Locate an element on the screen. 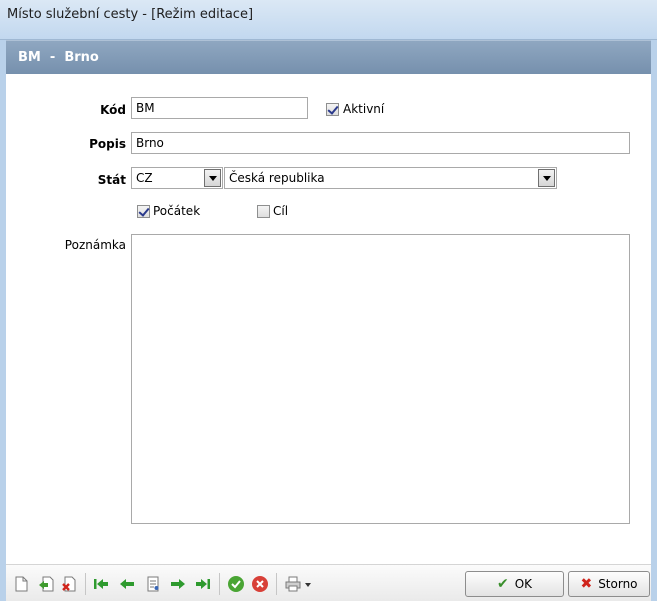 Image resolution: width=657 pixels, height=601 pixels. previous-record-icon is located at coordinates (127, 584).